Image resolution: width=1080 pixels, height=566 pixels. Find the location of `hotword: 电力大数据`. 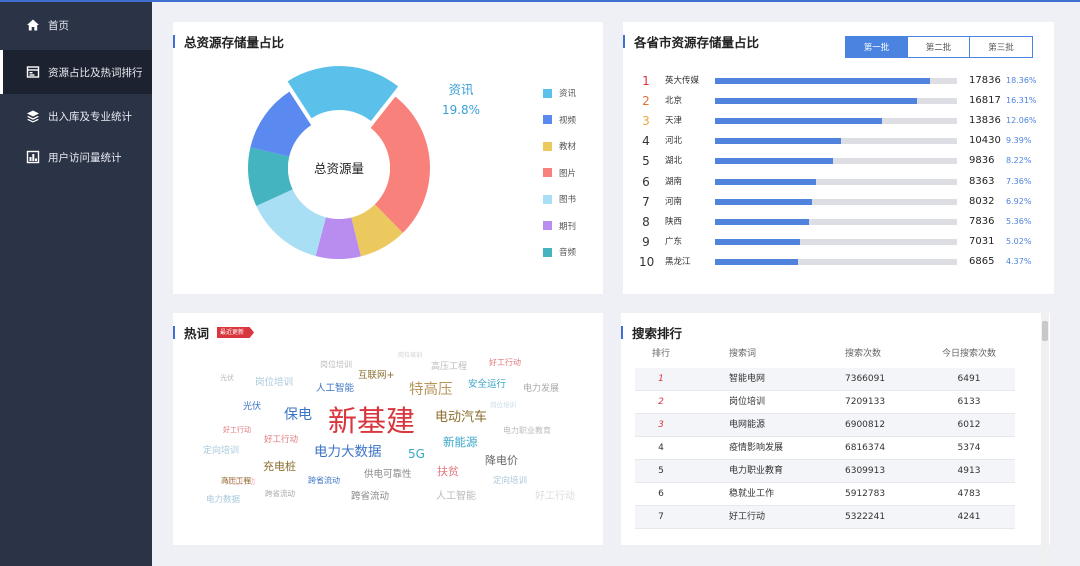

hotword: 电力大数据 is located at coordinates (348, 452).